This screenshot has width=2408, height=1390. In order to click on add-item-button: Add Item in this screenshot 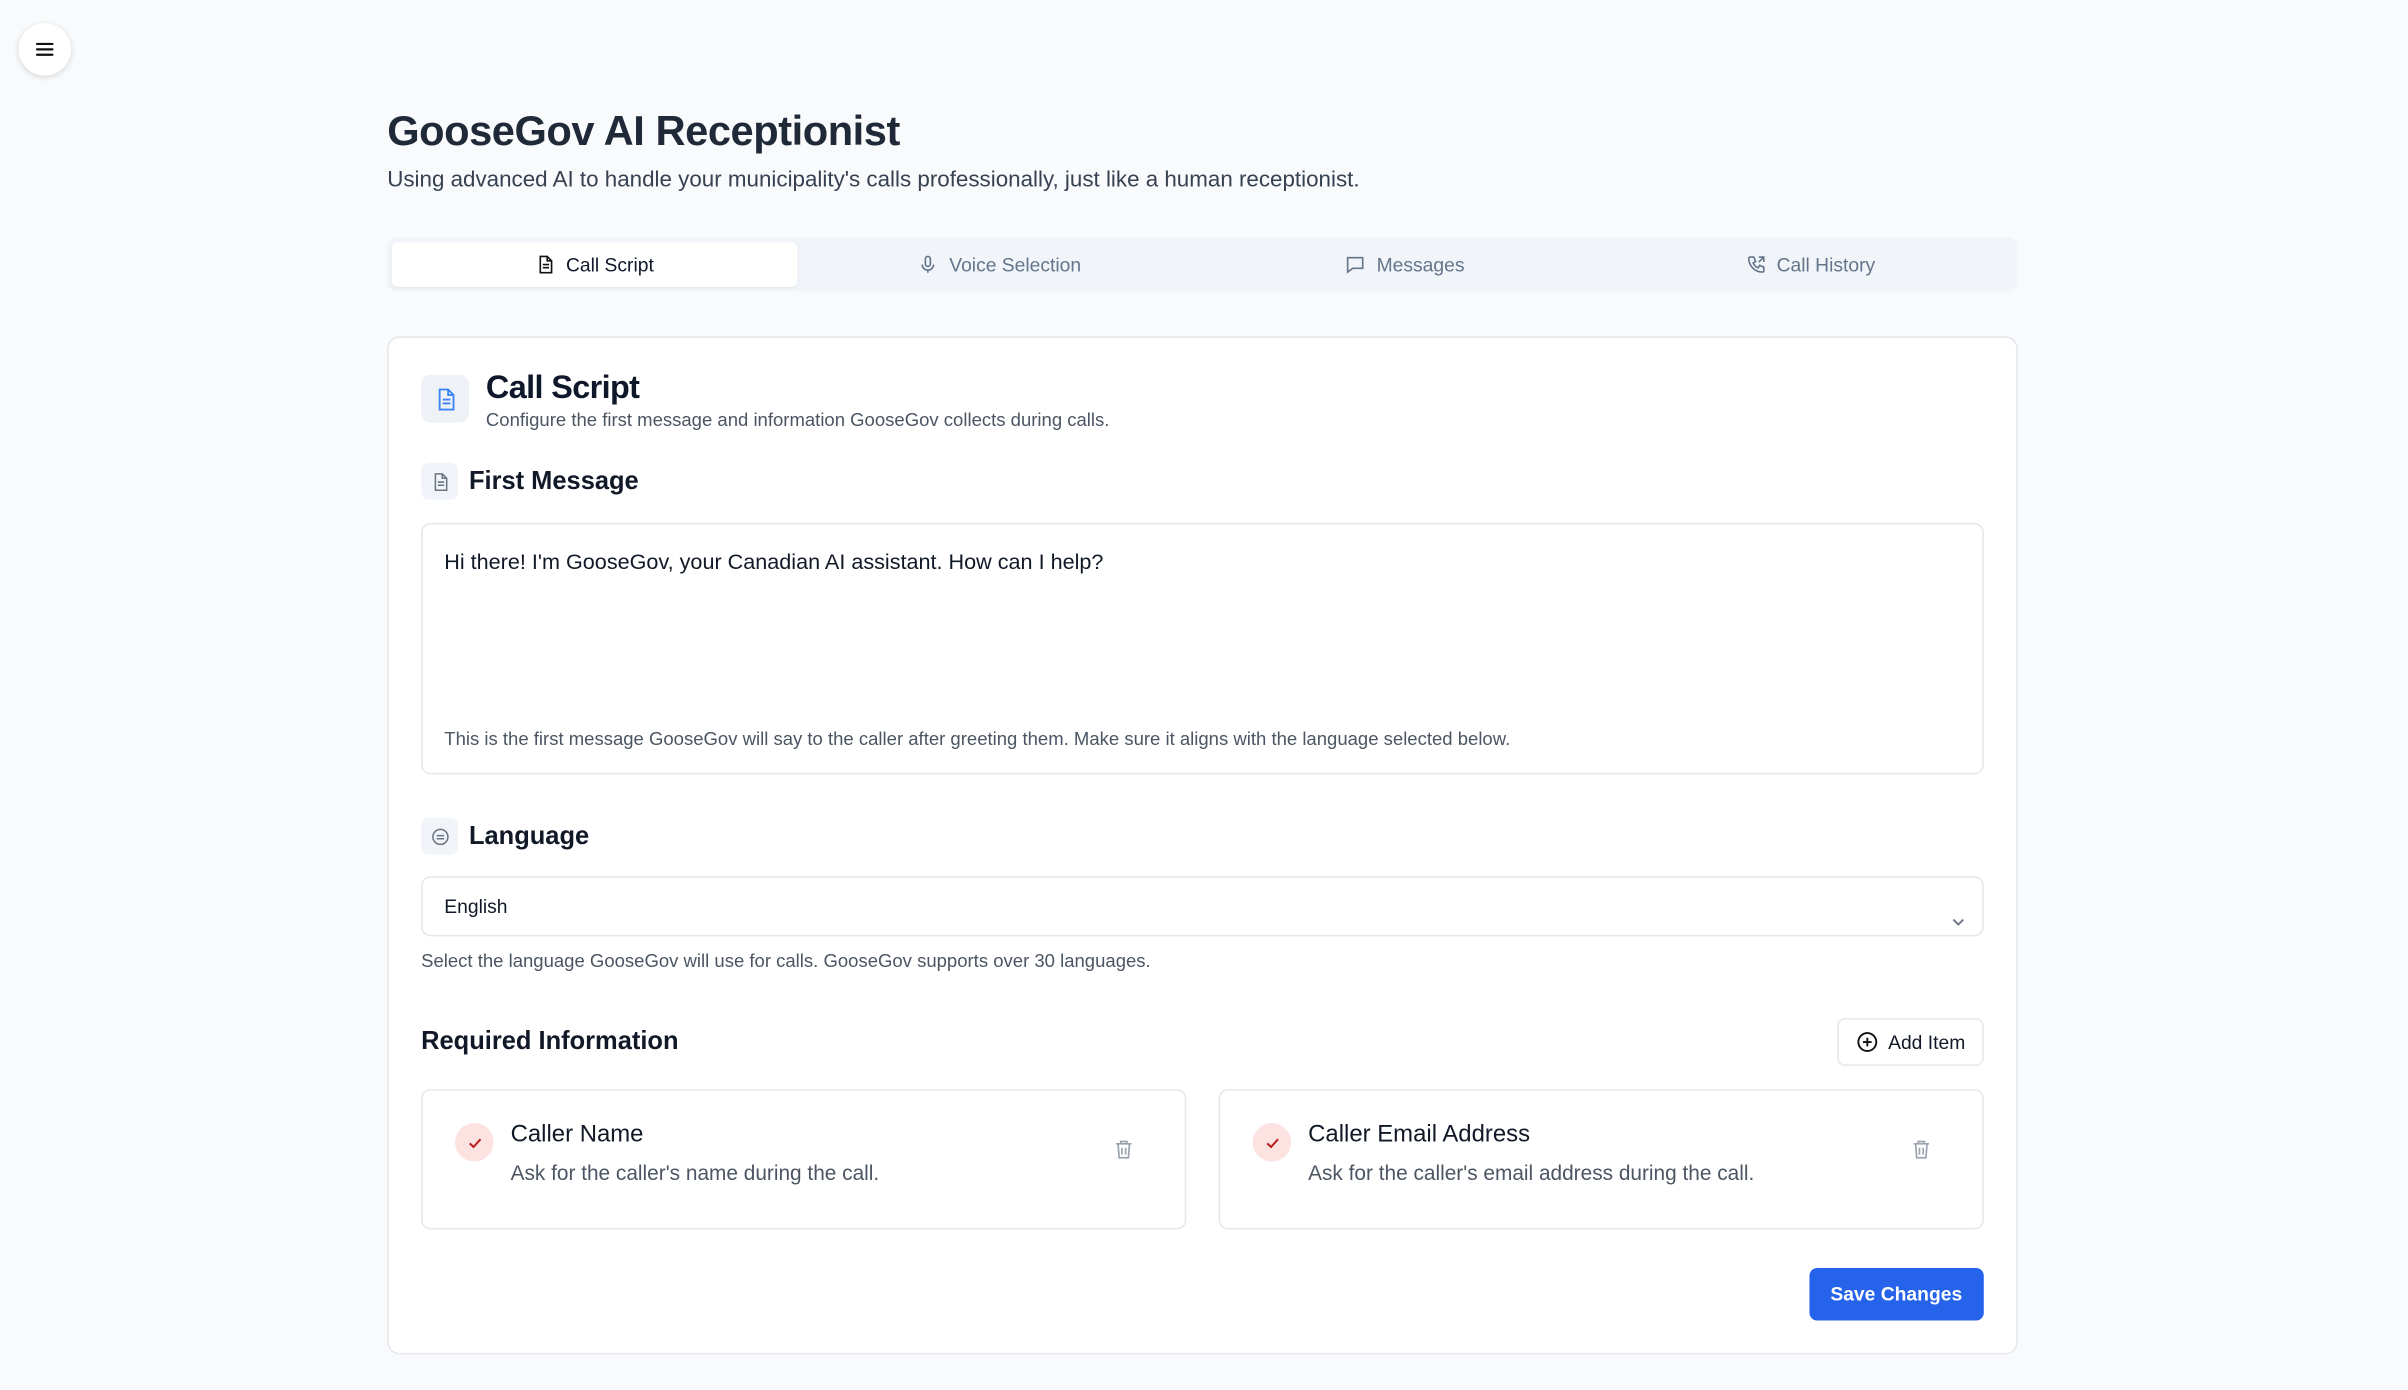, I will do `click(1910, 1042)`.